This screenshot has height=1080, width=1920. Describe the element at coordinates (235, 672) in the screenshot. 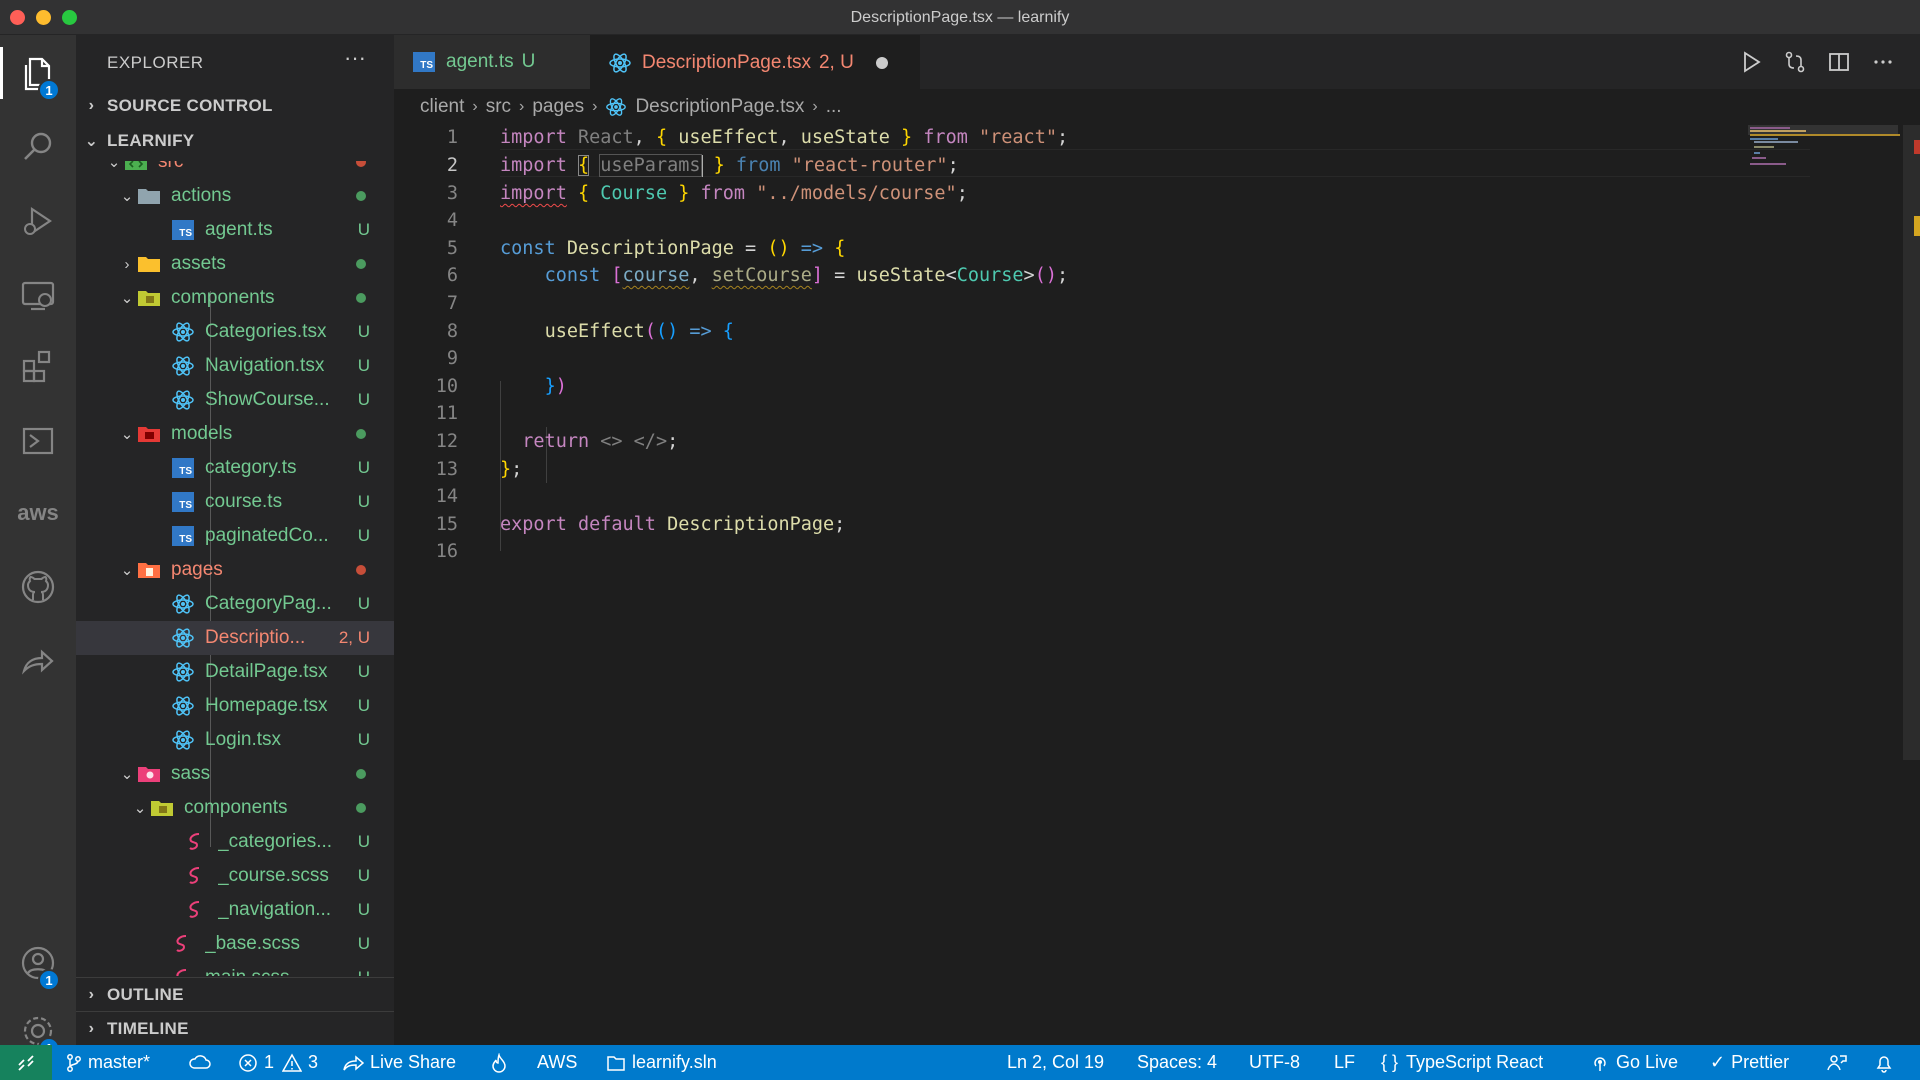

I see `tree-file-detailpage-tsx: DetailPage.tsx U` at that location.